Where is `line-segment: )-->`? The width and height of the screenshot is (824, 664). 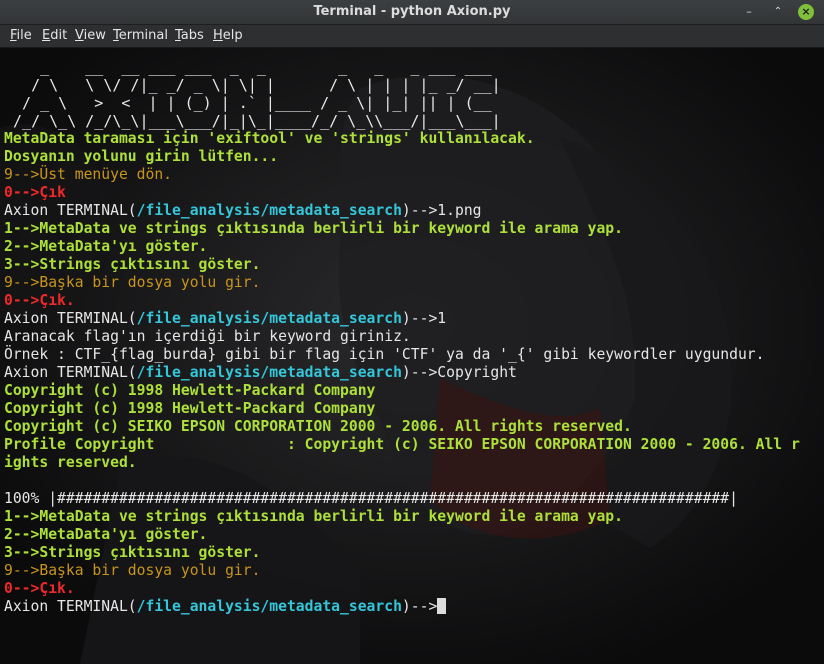
line-segment: )--> is located at coordinates (419, 606).